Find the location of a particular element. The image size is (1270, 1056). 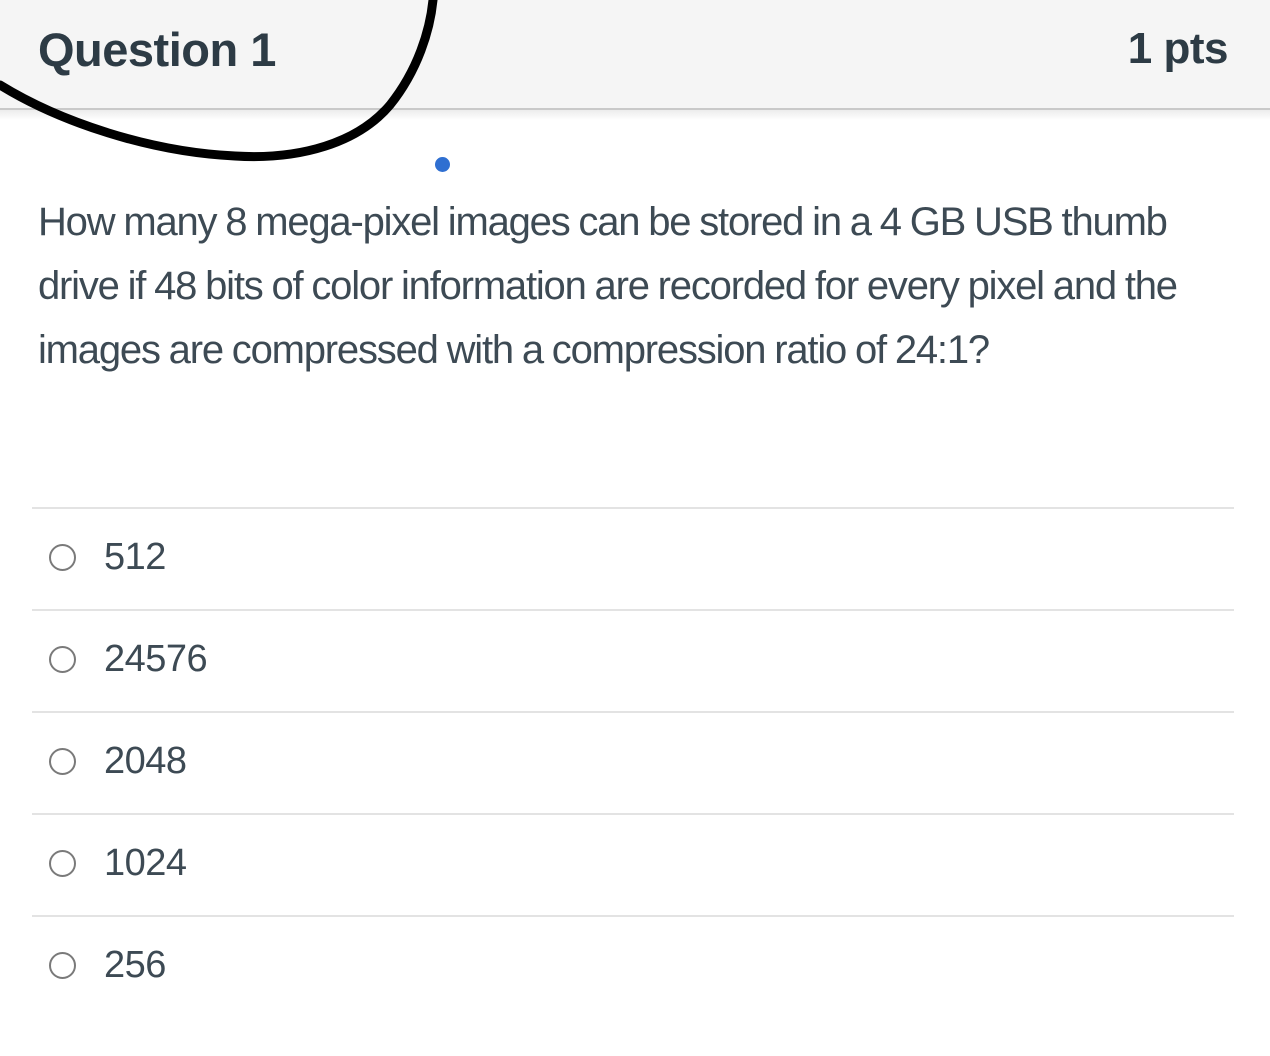

answer-label: 256 is located at coordinates (135, 965).